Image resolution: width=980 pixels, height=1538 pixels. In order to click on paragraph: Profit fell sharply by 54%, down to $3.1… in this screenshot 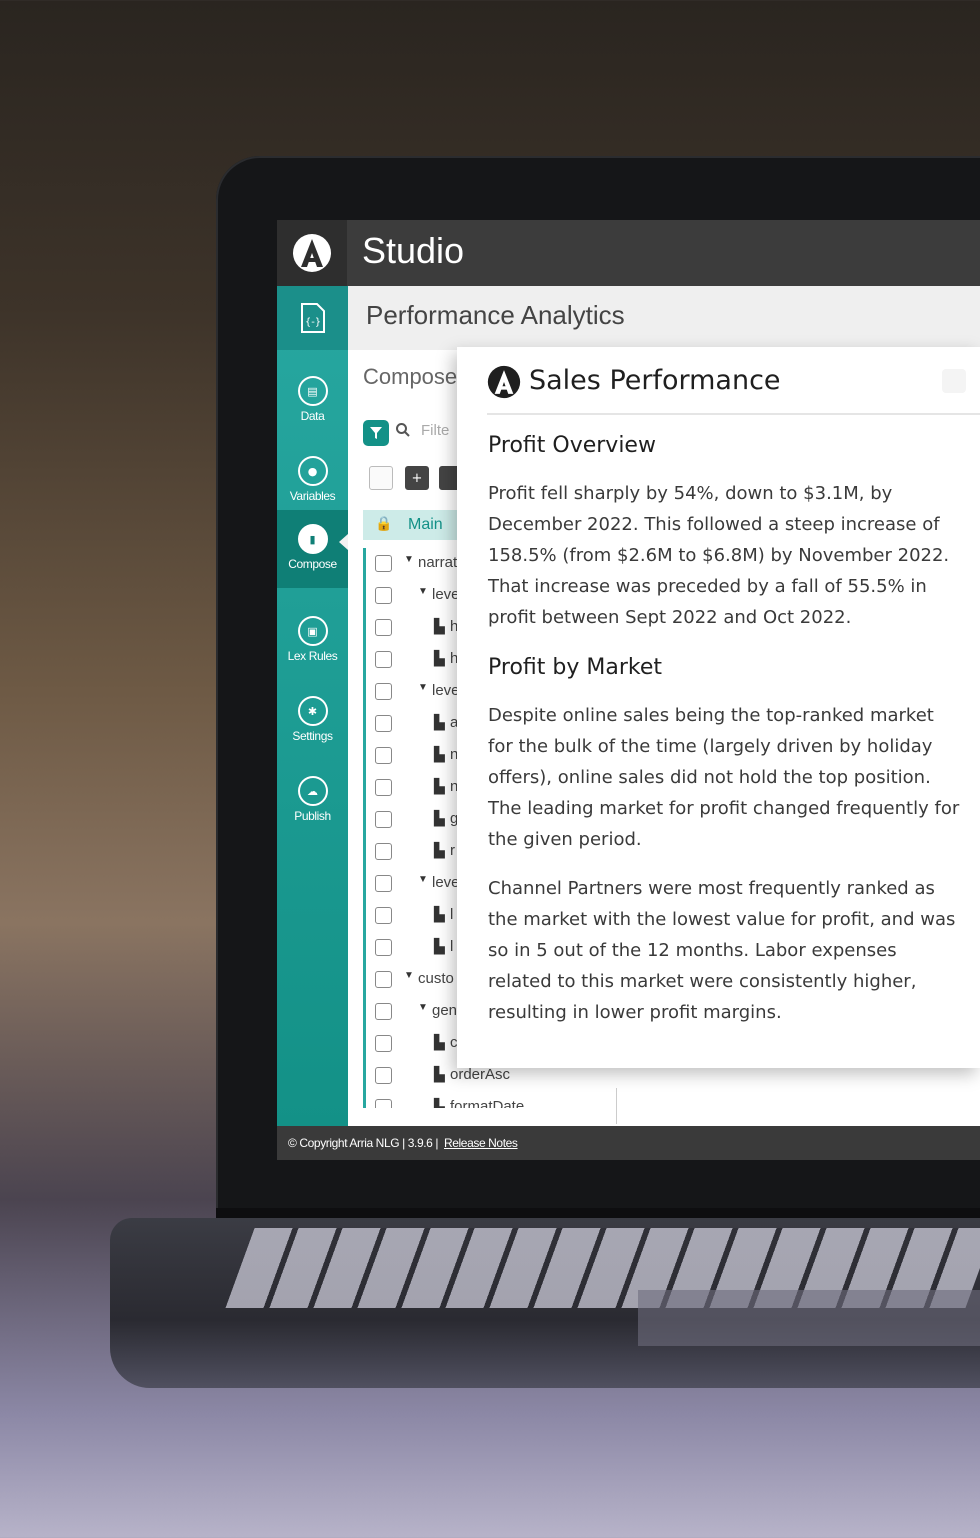, I will do `click(719, 555)`.